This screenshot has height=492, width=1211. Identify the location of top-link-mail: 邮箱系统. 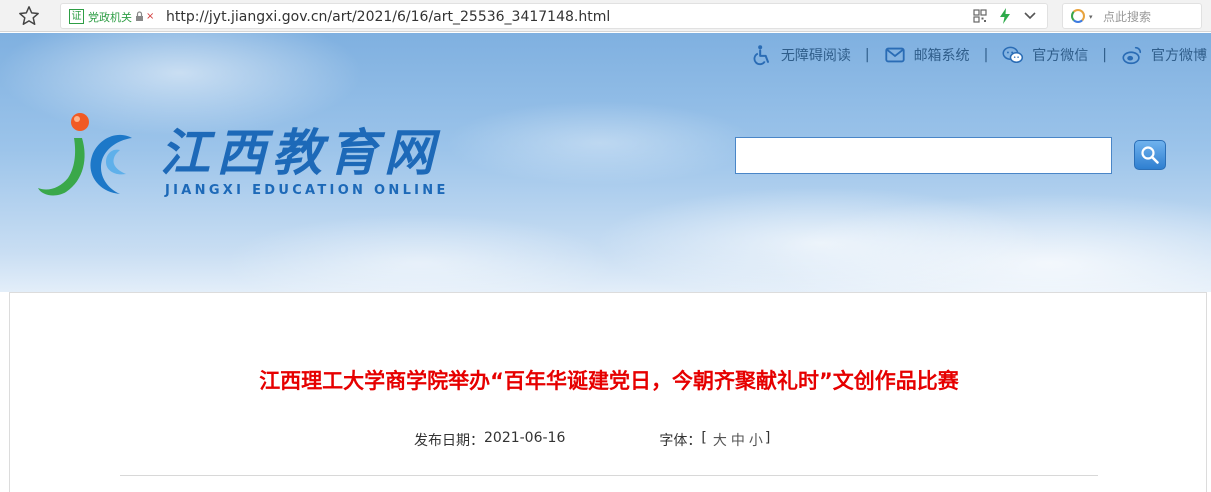
(927, 55).